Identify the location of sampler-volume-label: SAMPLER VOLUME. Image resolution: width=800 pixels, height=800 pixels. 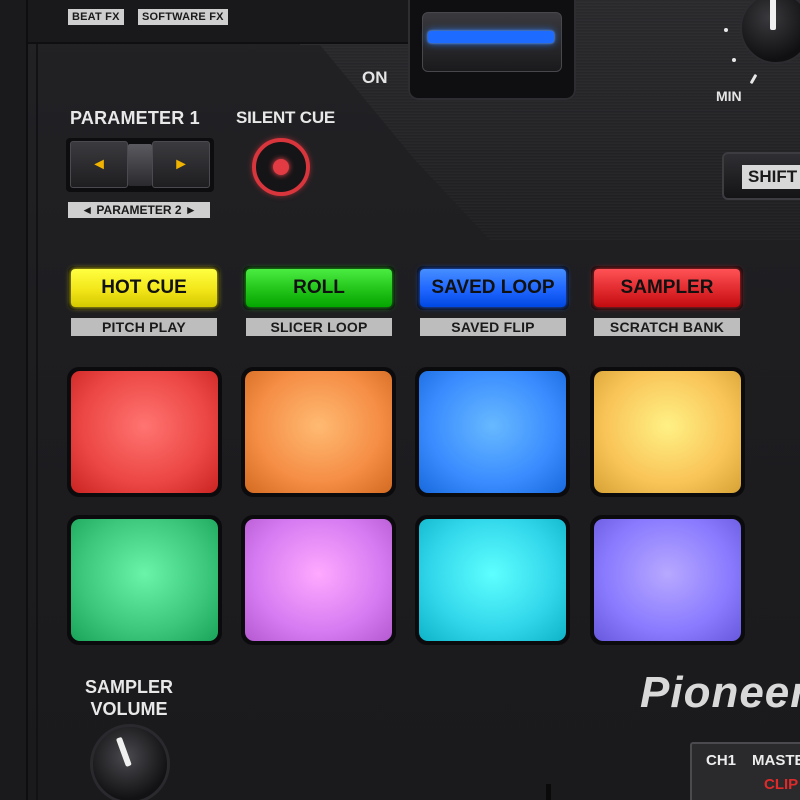
(129, 698).